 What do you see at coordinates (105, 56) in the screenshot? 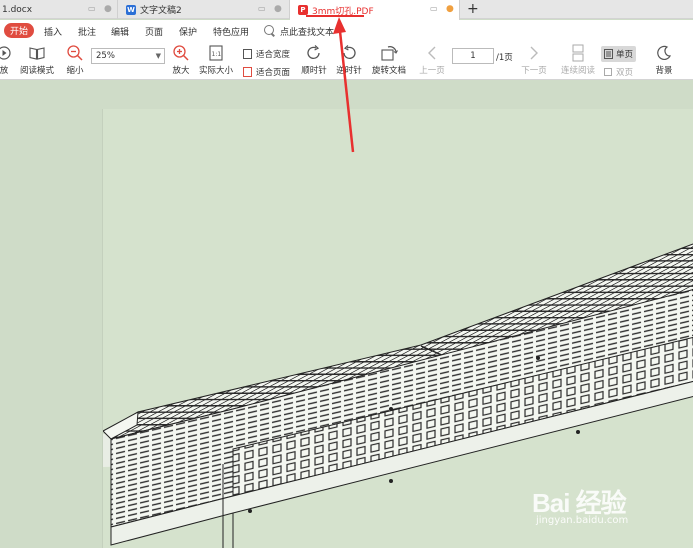
I see `zoom-value: 25%` at bounding box center [105, 56].